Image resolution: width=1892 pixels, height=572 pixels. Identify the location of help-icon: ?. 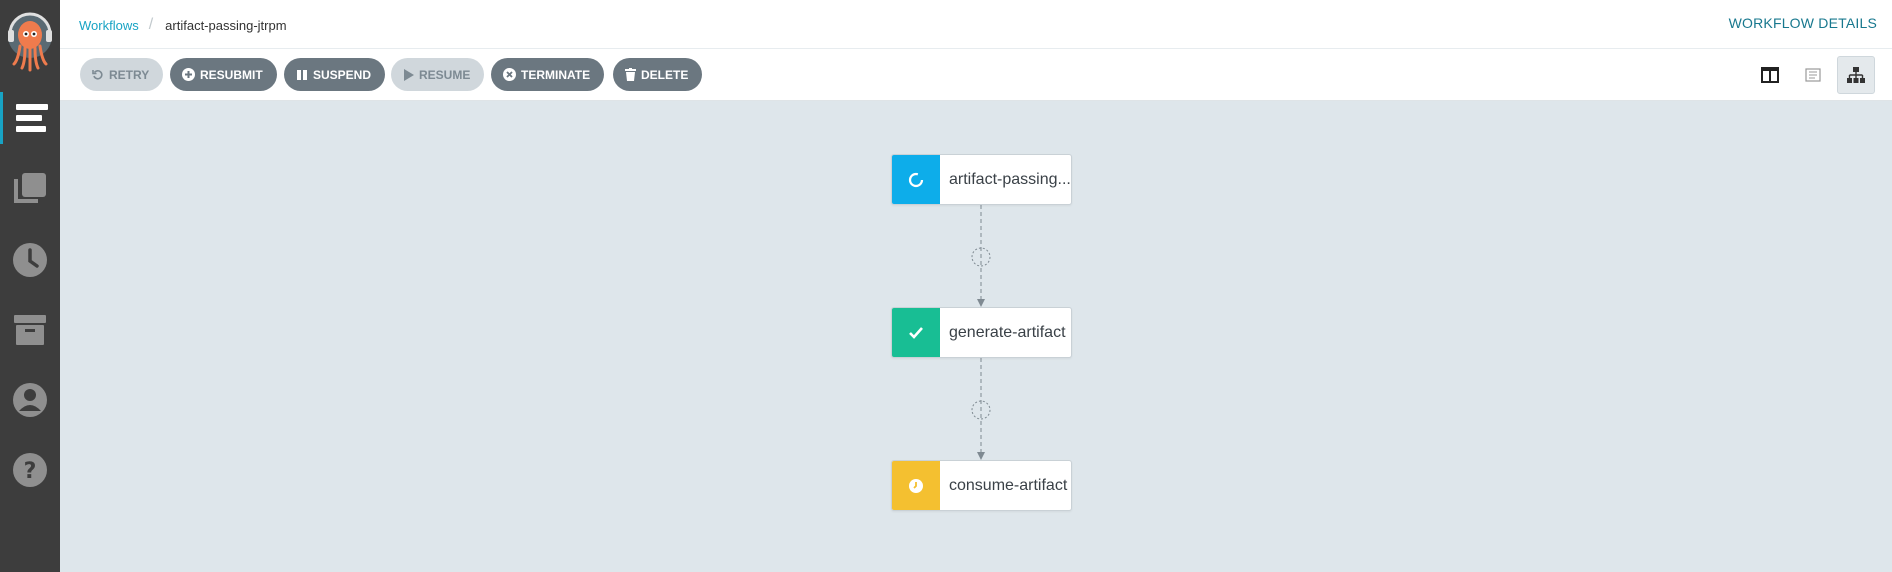
(30, 470).